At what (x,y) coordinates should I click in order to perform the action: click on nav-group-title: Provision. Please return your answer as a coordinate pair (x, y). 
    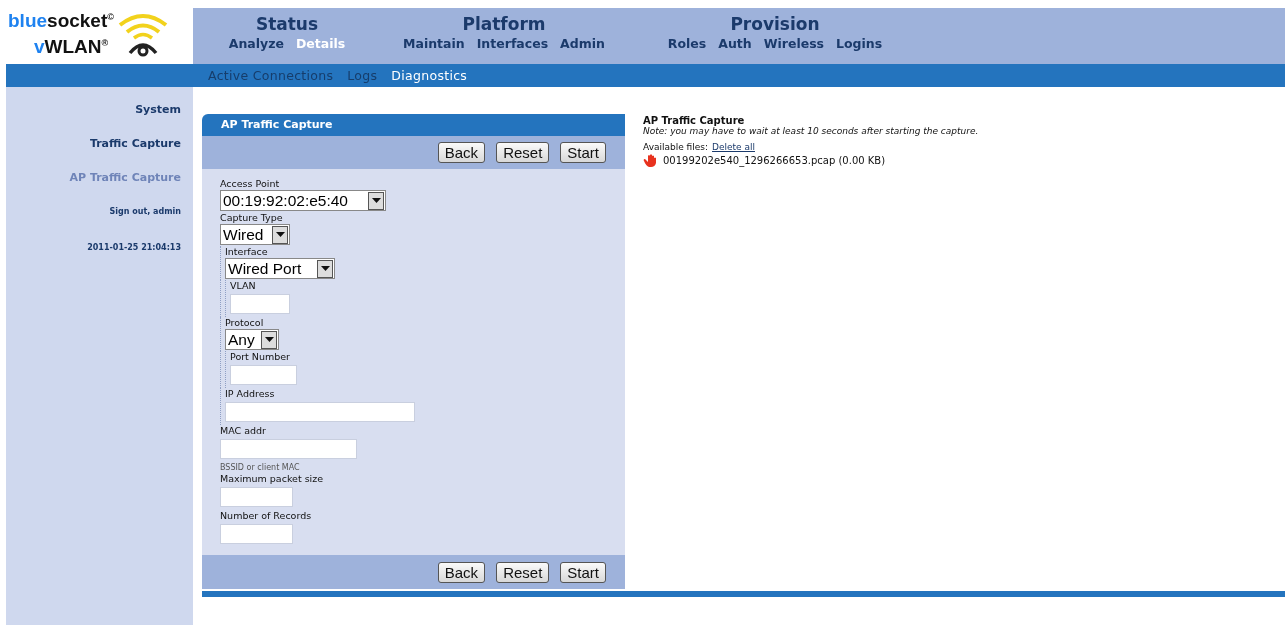
    Looking at the image, I should click on (775, 24).